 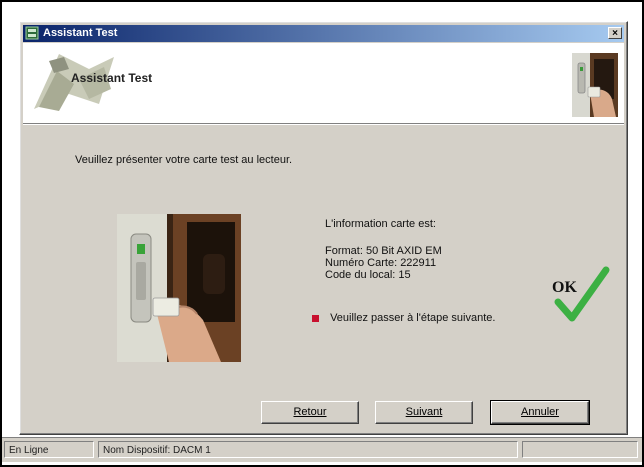 I want to click on device-name: Nom Dispositif: DACM 1, so click(x=308, y=449).